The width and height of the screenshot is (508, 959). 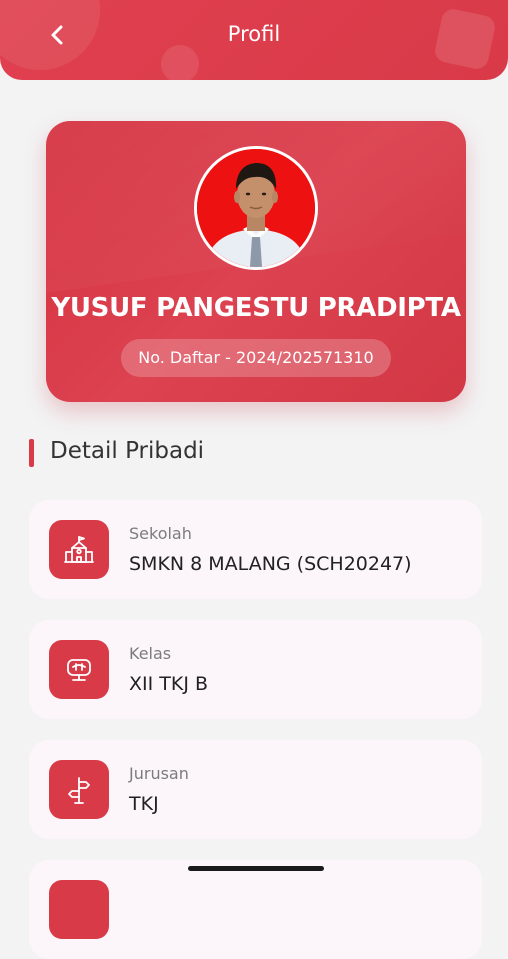 What do you see at coordinates (270, 564) in the screenshot?
I see `detail-value: SMKN 8 MALANG (SCH20247)` at bounding box center [270, 564].